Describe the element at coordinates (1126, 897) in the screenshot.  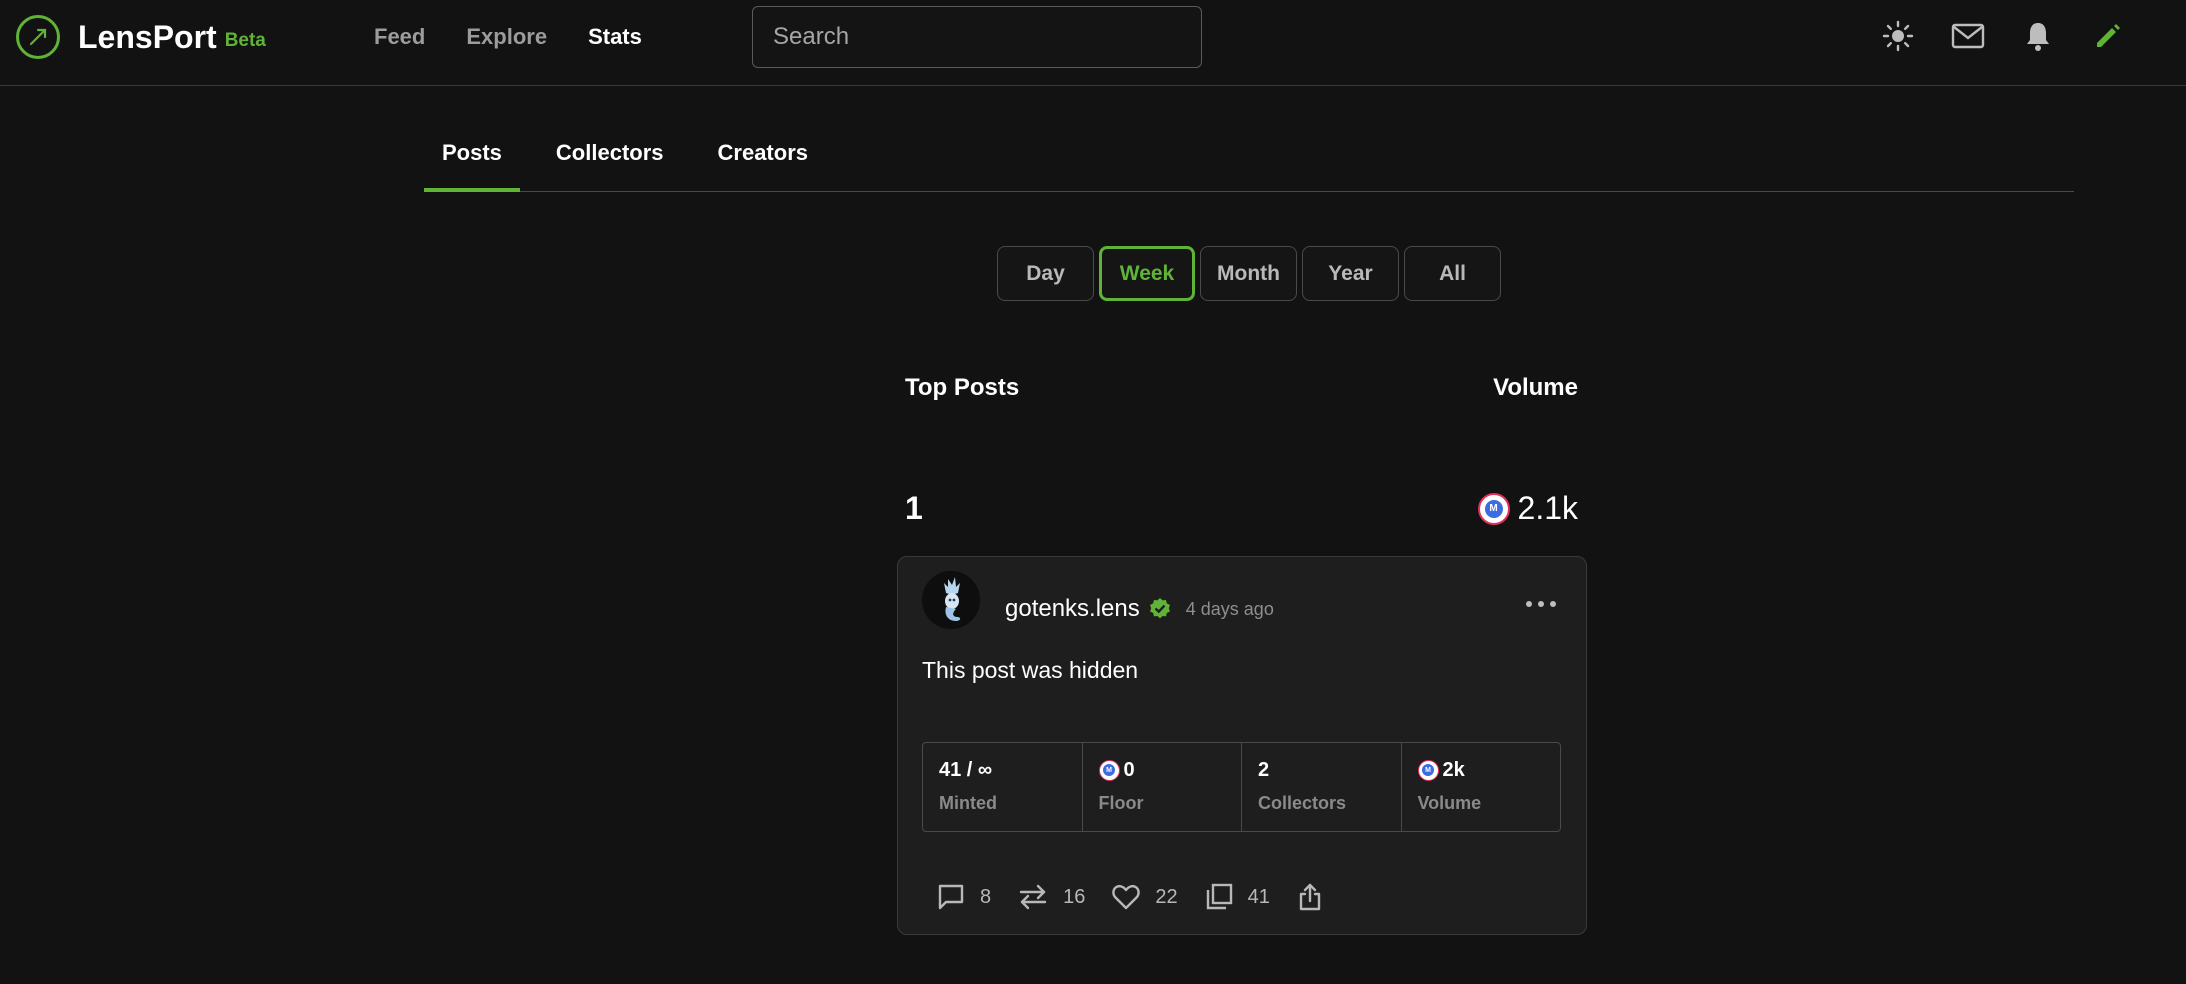
I see `heart-icon` at that location.